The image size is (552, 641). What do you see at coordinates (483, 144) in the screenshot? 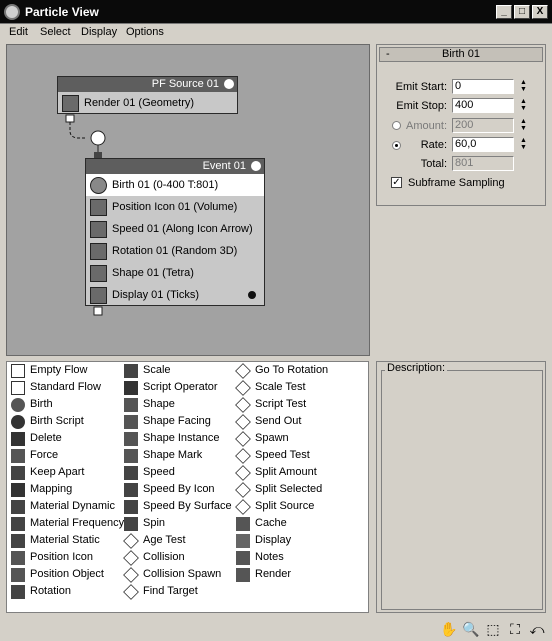
I see `rate-field: 60,0` at bounding box center [483, 144].